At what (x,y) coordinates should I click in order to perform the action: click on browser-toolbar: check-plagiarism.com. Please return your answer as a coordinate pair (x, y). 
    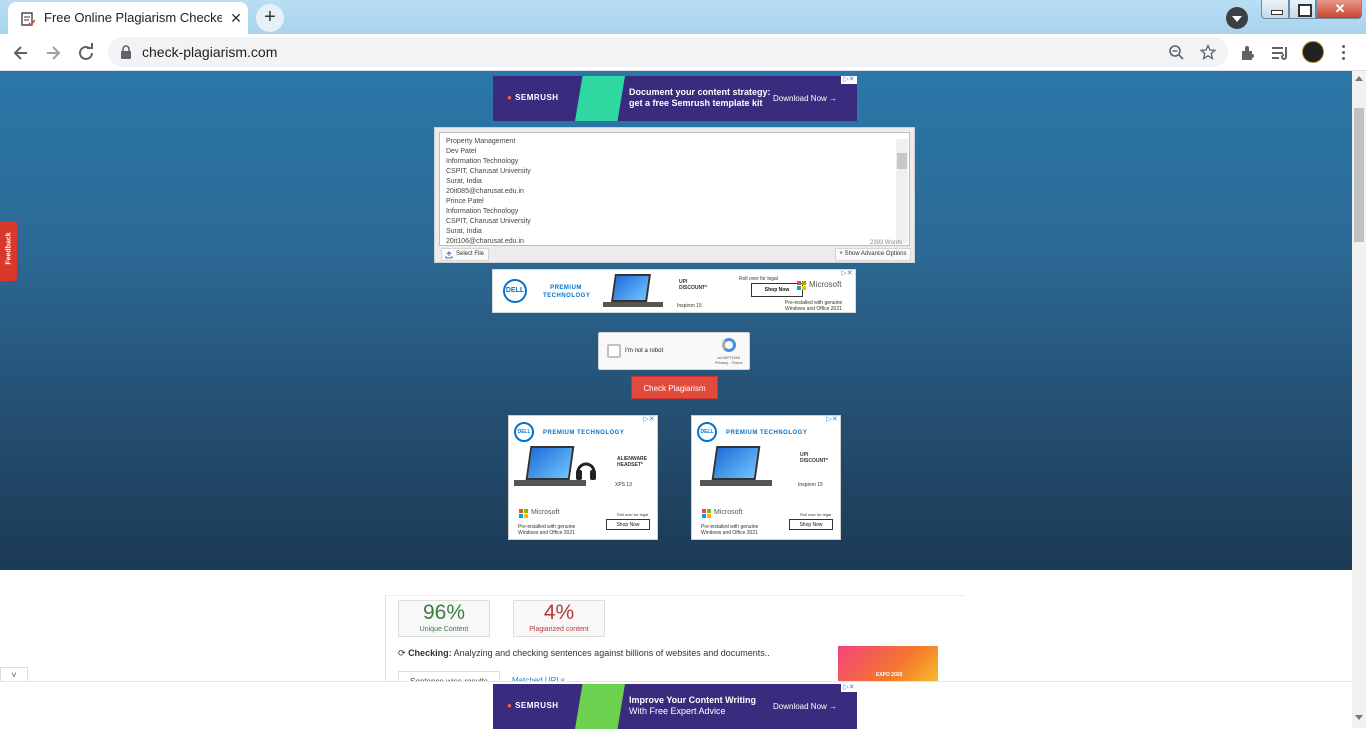
    Looking at the image, I should click on (683, 52).